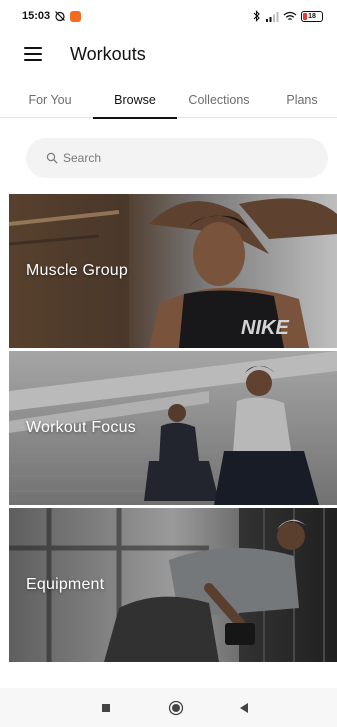  Describe the element at coordinates (244, 708) in the screenshot. I see `triangle-left-icon` at that location.